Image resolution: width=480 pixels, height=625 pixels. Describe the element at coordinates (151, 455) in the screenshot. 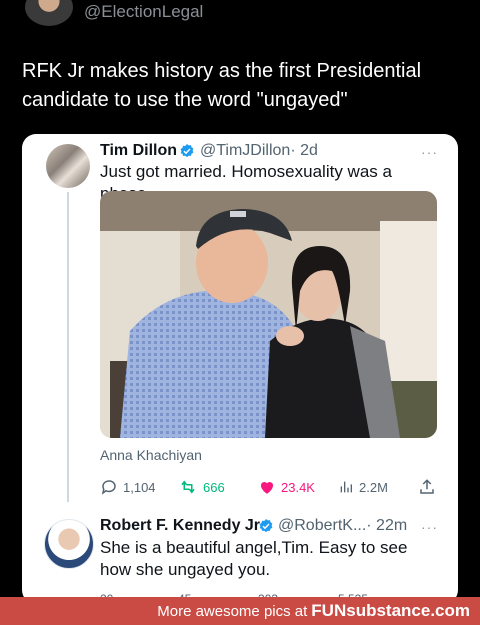

I see `photo-credit: Anna Khachiyan` at that location.